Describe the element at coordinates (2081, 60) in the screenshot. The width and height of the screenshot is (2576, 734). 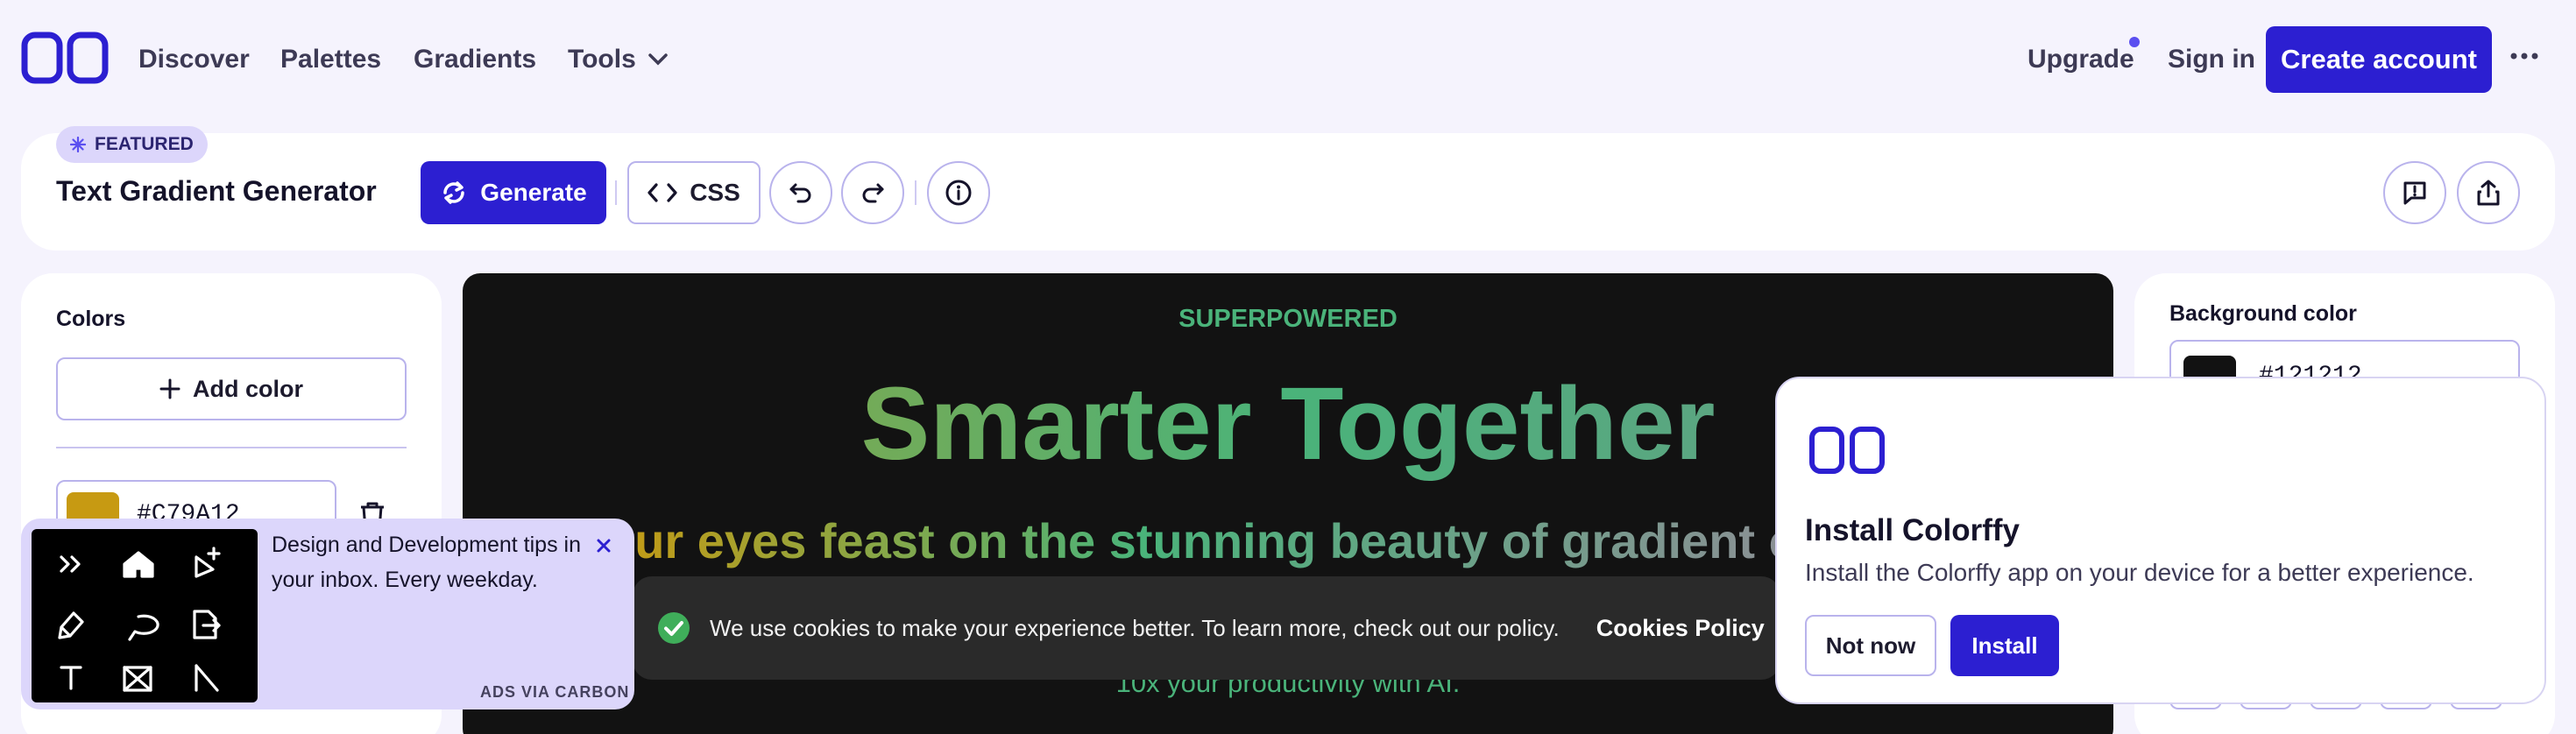
I see `nav-upgrade: Upgrade` at that location.